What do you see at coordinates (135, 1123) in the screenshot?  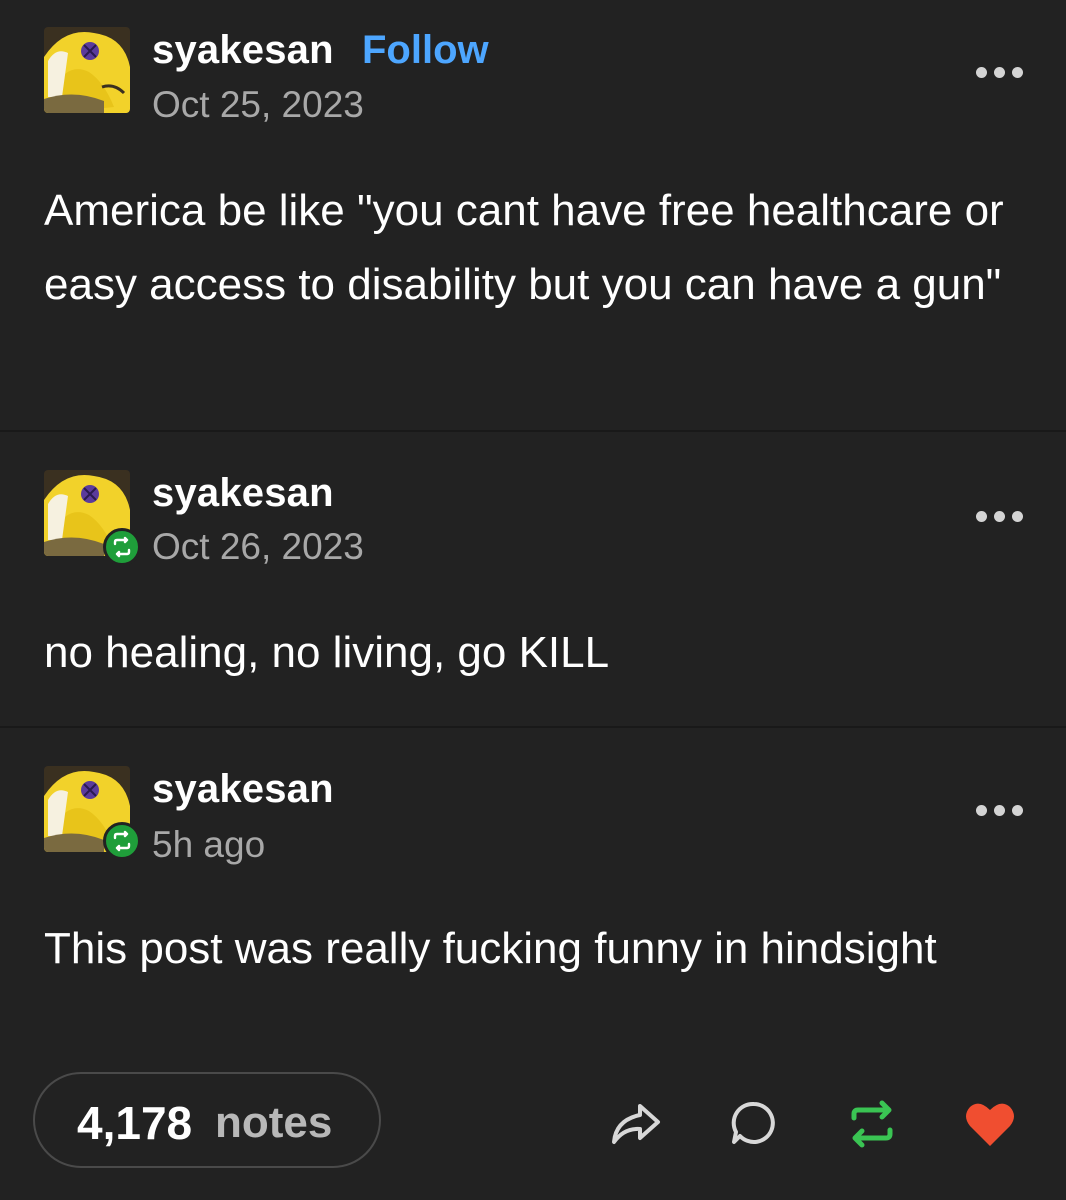 I see `notes-count: 4,178` at bounding box center [135, 1123].